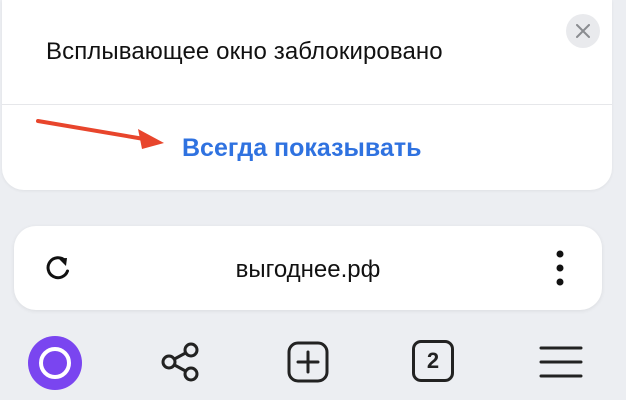 This screenshot has height=400, width=626. Describe the element at coordinates (244, 51) in the screenshot. I see `popup-blocked-message: Всплывающее окно заблокировано` at that location.